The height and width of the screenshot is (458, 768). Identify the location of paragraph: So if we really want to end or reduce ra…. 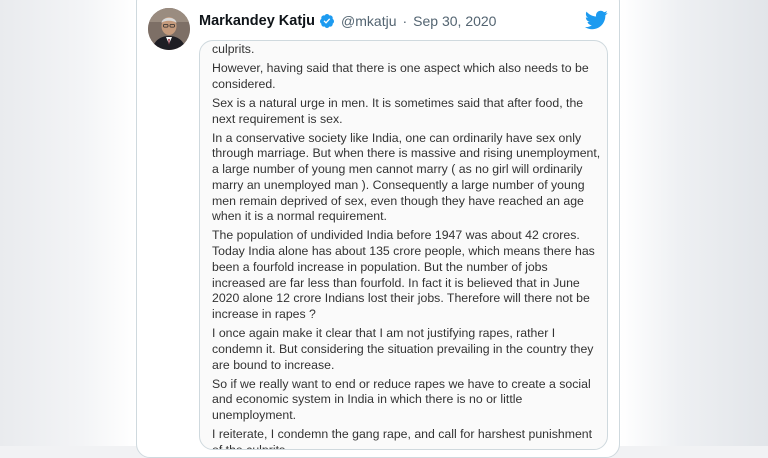
(401, 399).